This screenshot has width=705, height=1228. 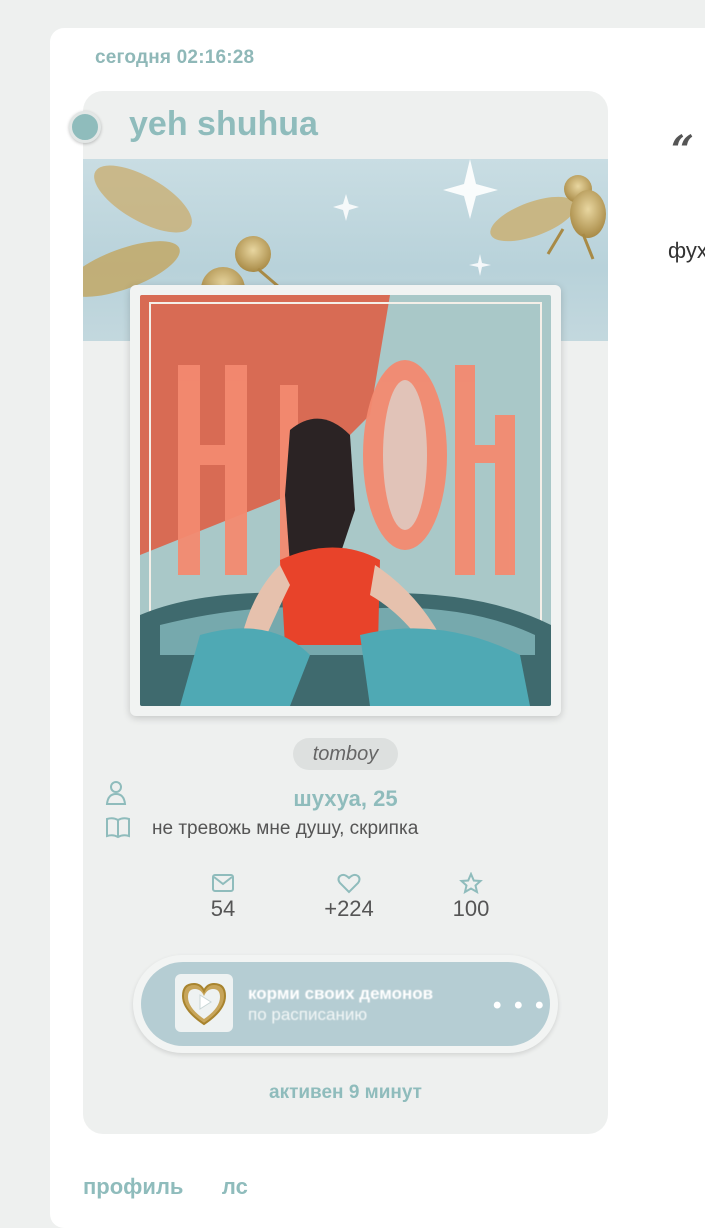 What do you see at coordinates (118, 828) in the screenshot?
I see `book-icon` at bounding box center [118, 828].